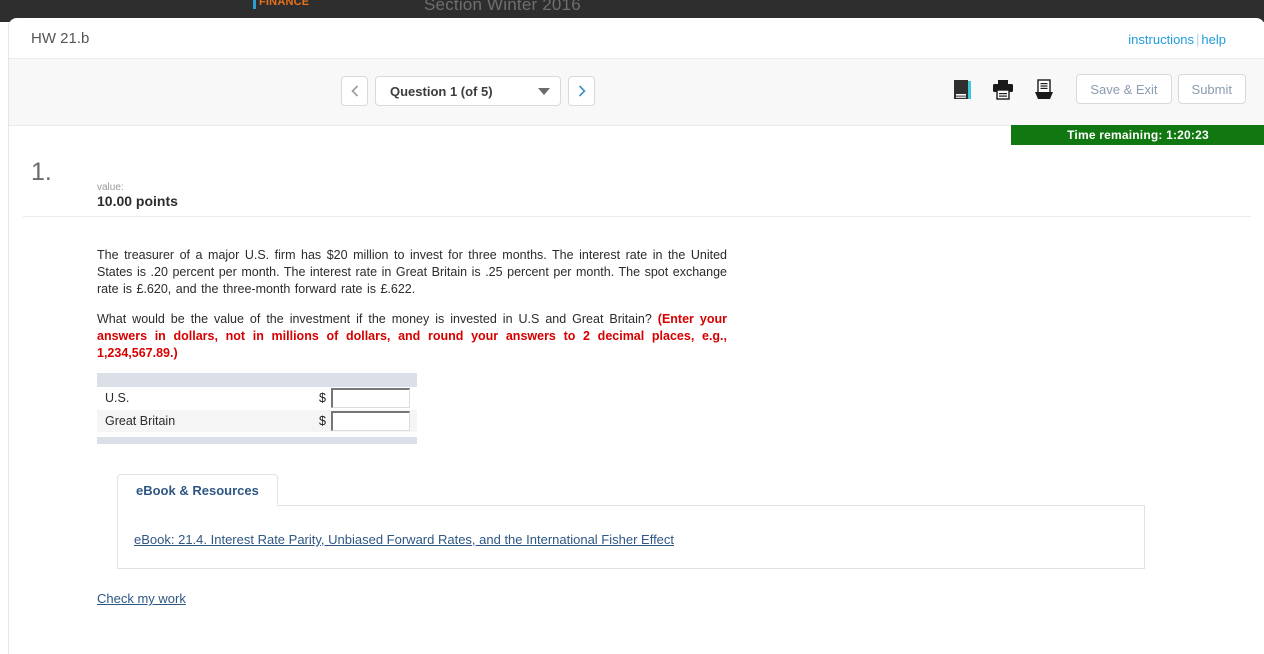 The image size is (1264, 654). What do you see at coordinates (137, 201) in the screenshot?
I see `question-value: 10.00 points` at bounding box center [137, 201].